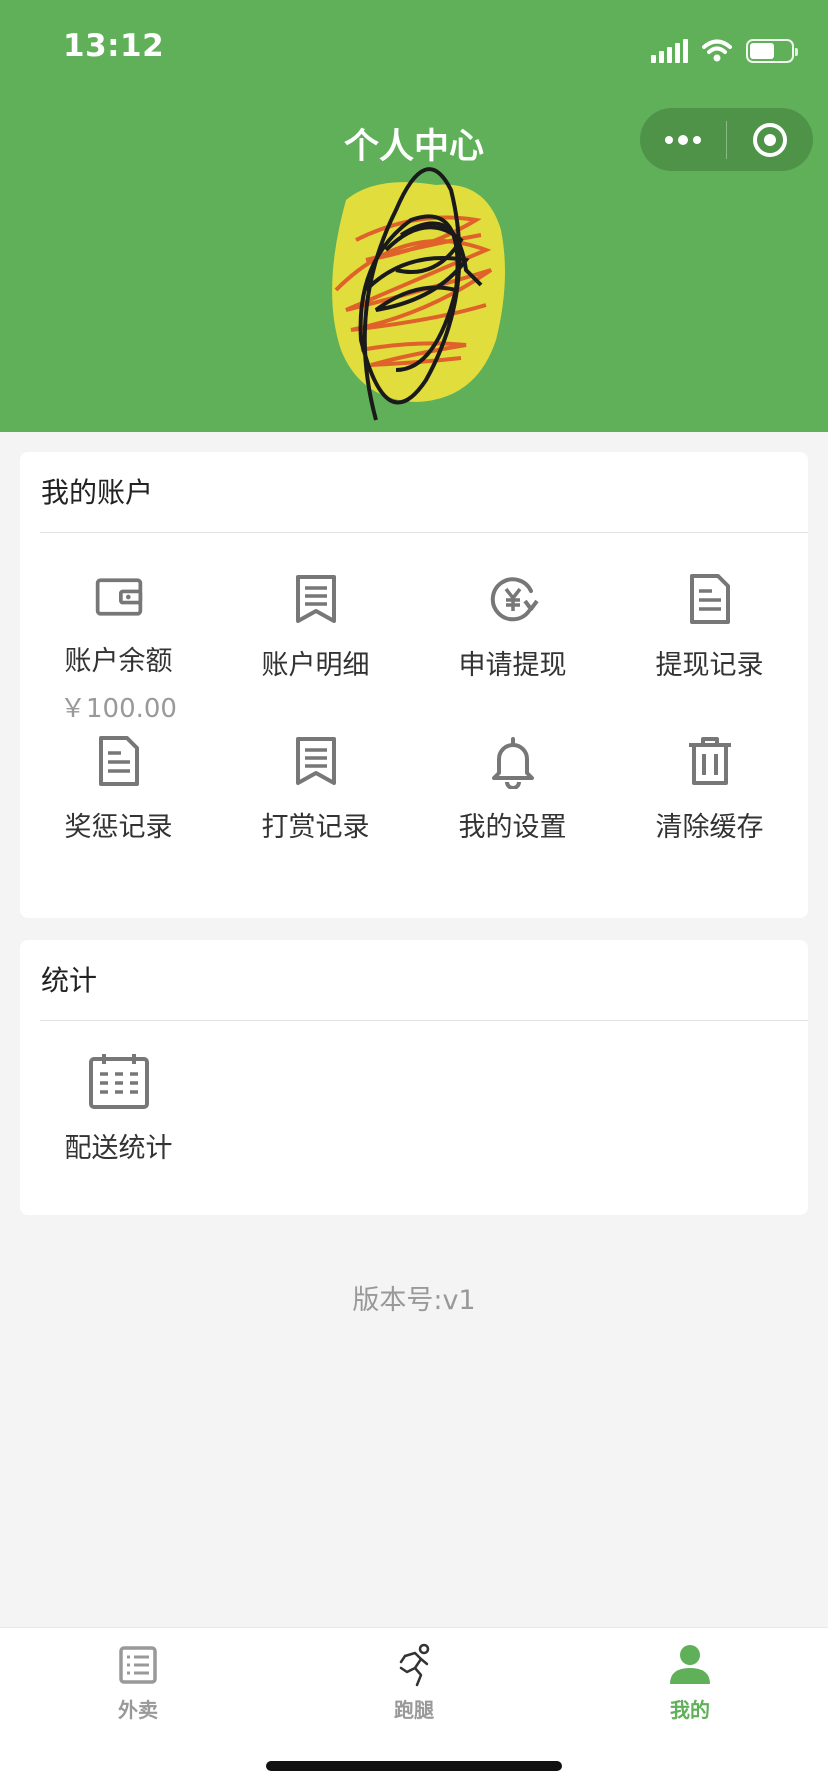 The image size is (828, 1792). I want to click on tab-mine-label: 我的, so click(690, 1710).